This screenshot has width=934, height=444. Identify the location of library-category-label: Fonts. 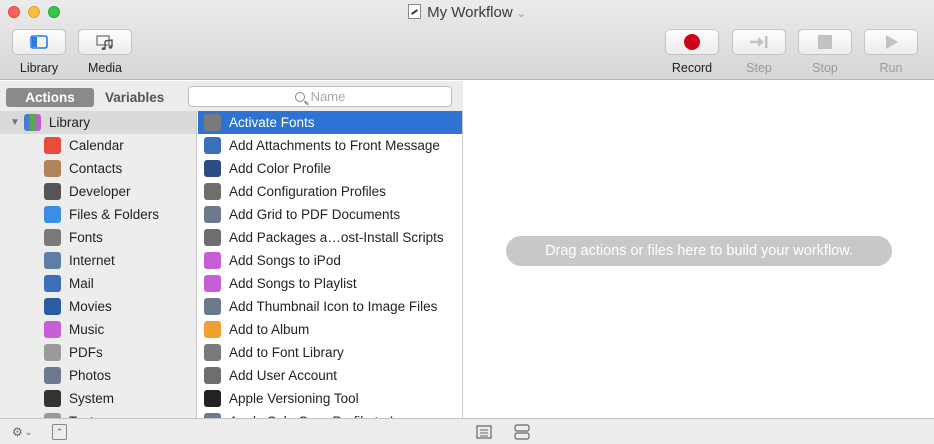
(86, 237).